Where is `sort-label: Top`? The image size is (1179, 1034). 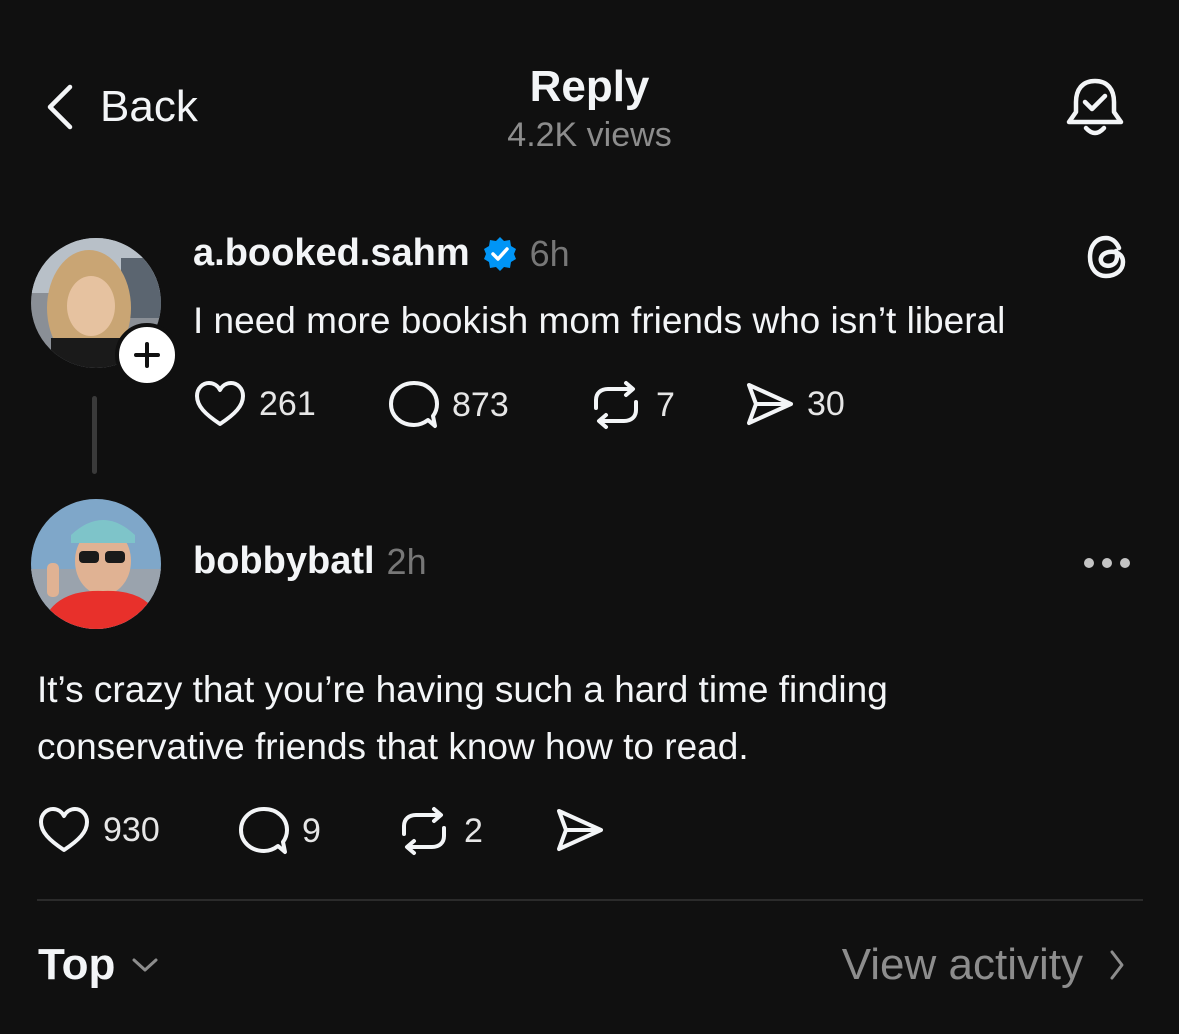 sort-label: Top is located at coordinates (77, 964).